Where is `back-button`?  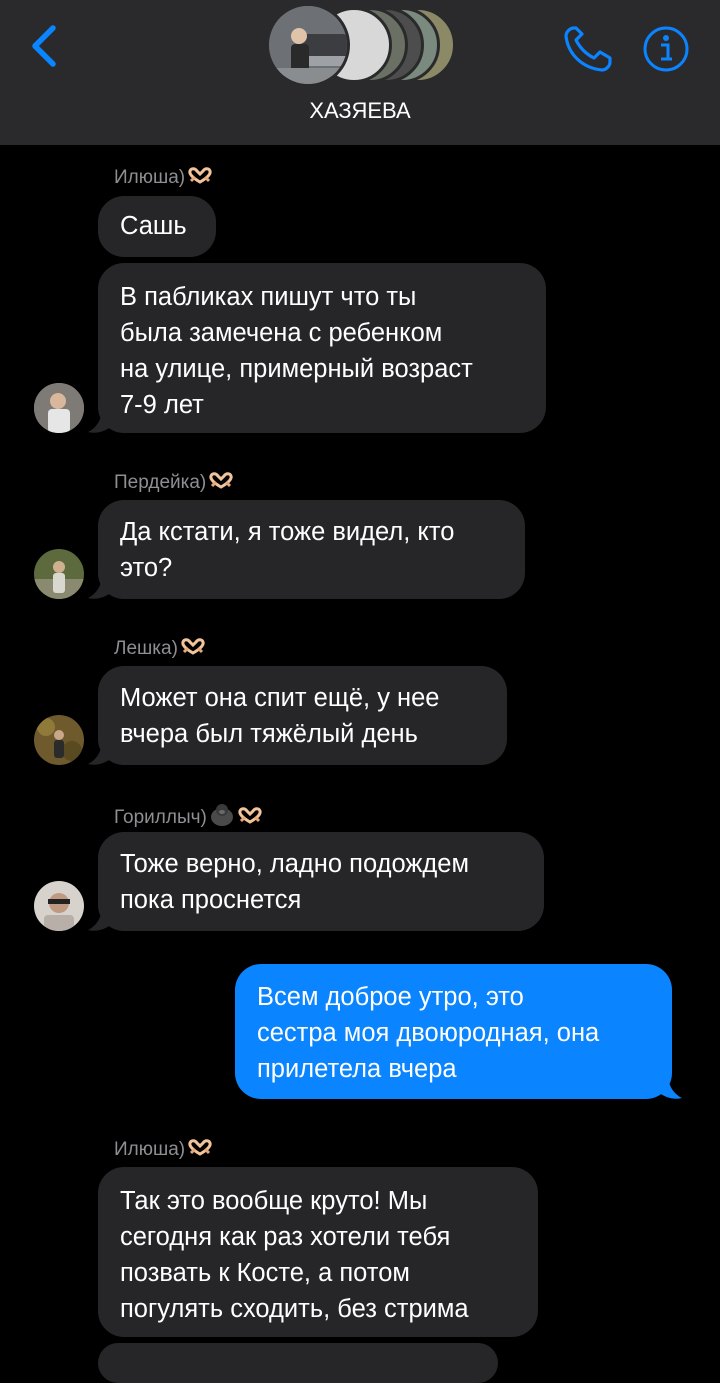 back-button is located at coordinates (46, 46).